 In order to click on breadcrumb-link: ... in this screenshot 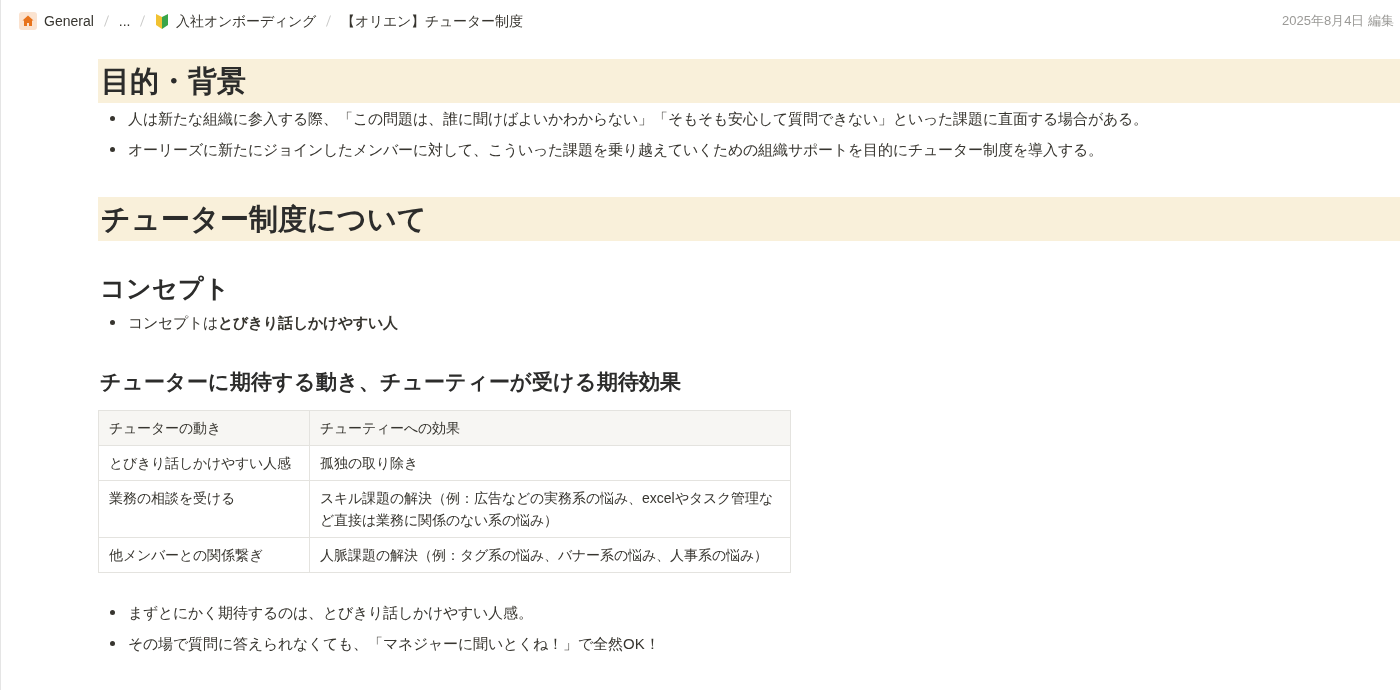, I will do `click(124, 21)`.